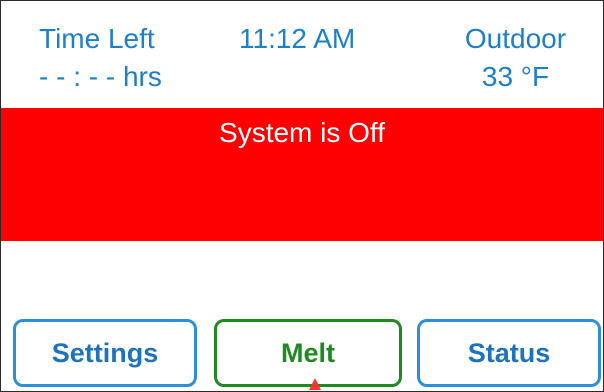 The height and width of the screenshot is (392, 604). What do you see at coordinates (100, 76) in the screenshot?
I see `time-left-value: - - : - - hrs` at bounding box center [100, 76].